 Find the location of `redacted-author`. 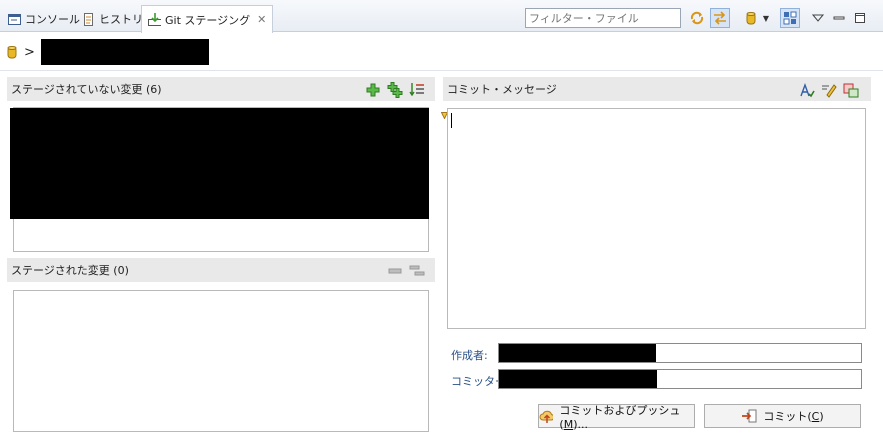

redacted-author is located at coordinates (577, 353).